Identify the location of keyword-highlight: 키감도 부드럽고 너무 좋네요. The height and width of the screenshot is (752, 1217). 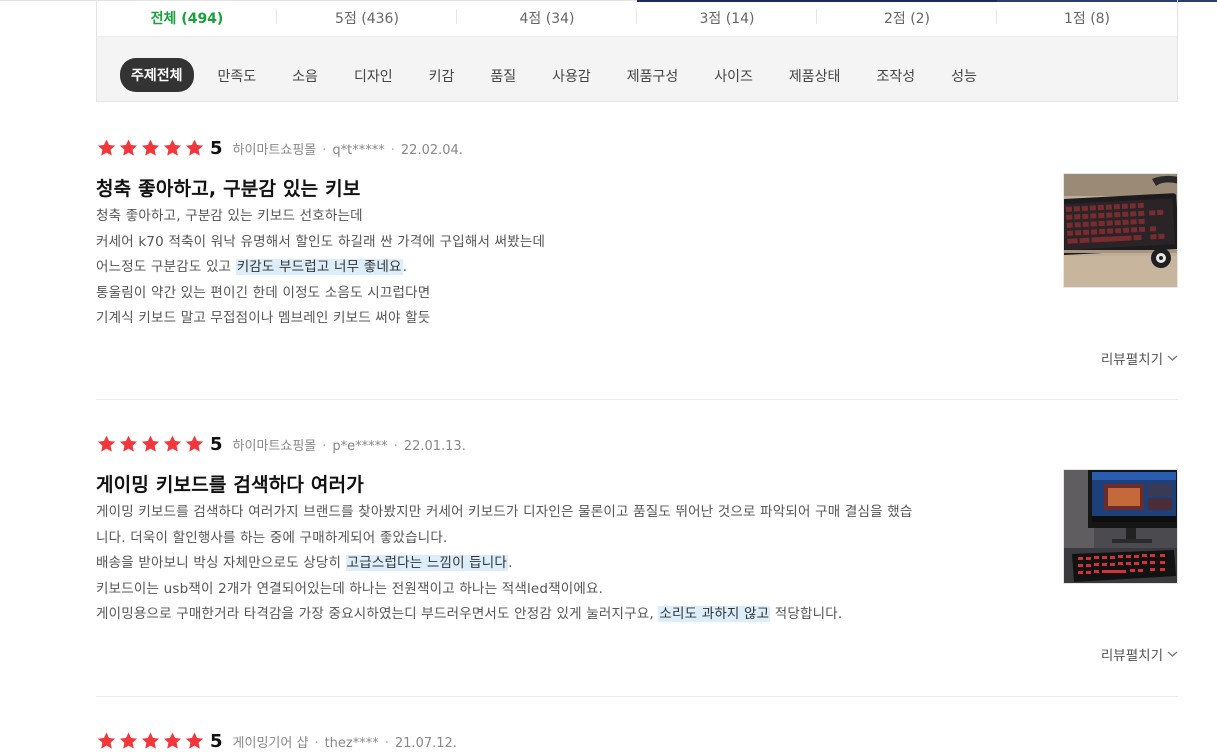
(319, 267).